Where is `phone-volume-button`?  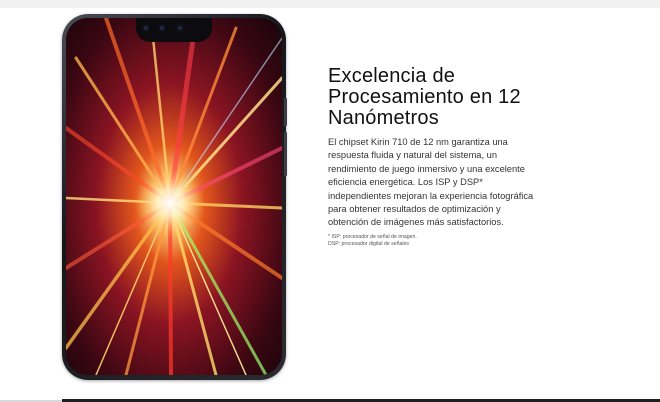
phone-volume-button is located at coordinates (285, 112).